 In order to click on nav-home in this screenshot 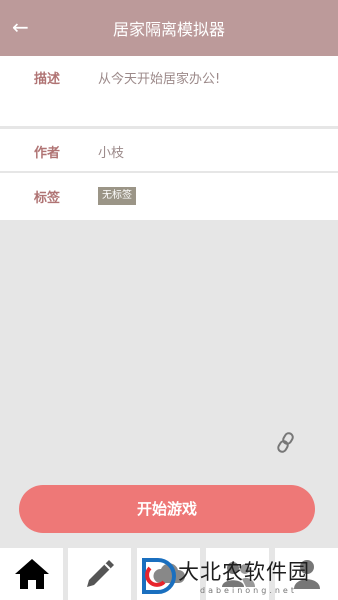, I will do `click(31, 574)`.